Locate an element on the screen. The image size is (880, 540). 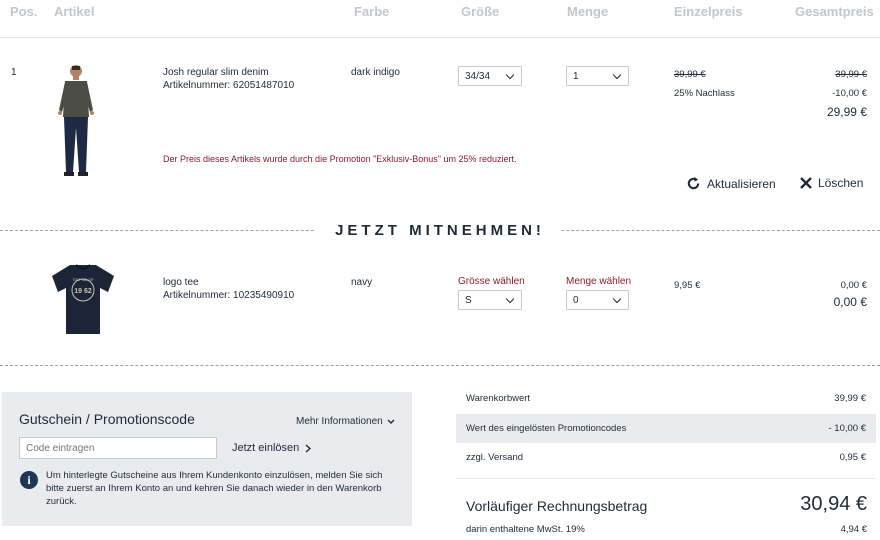
item1-qty-value: 1 is located at coordinates (576, 76).